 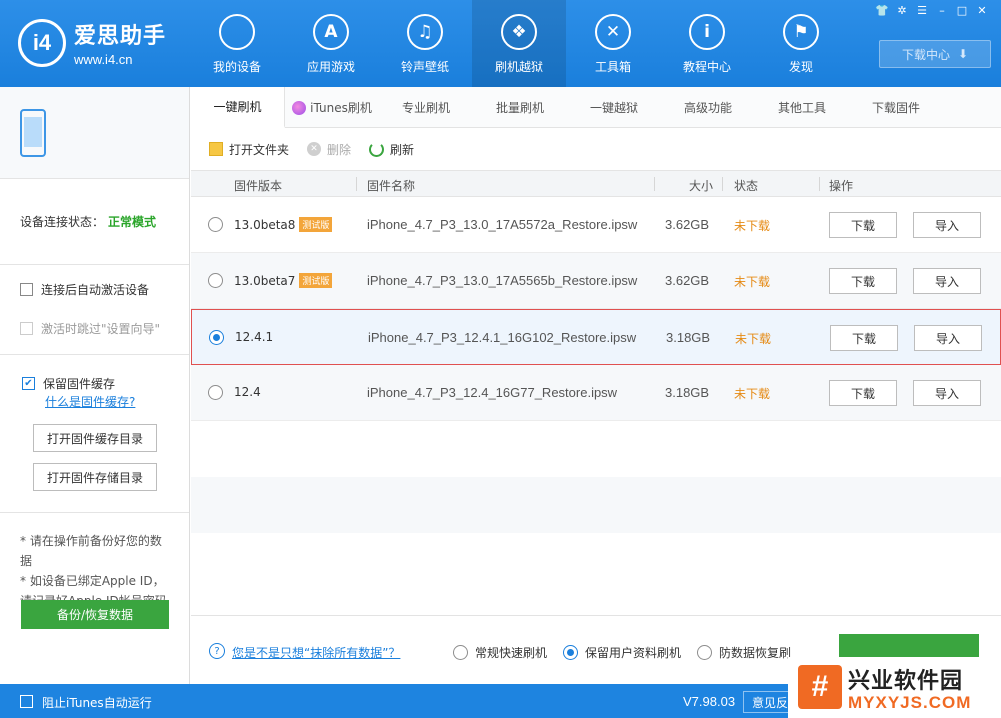 What do you see at coordinates (26, 328) in the screenshot?
I see `skip-wizard-checkbox` at bounding box center [26, 328].